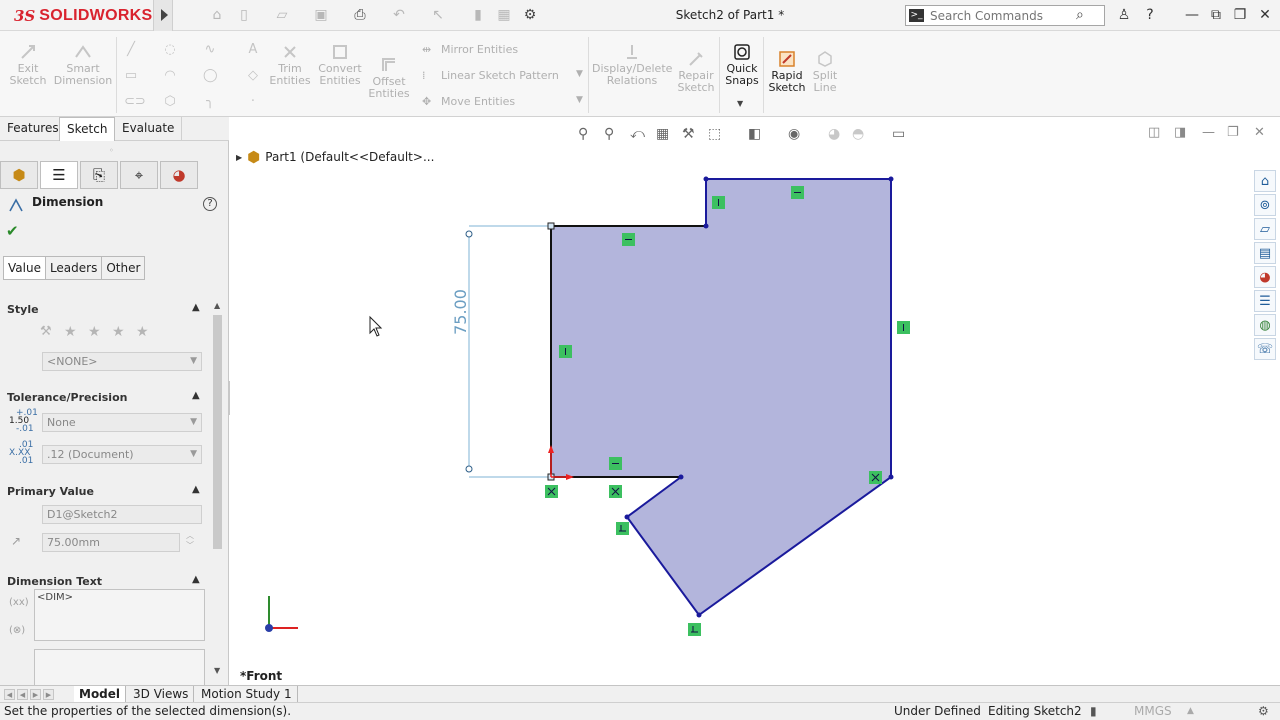  What do you see at coordinates (170, 102) in the screenshot?
I see `polygon-tool-icon: ⬡` at bounding box center [170, 102].